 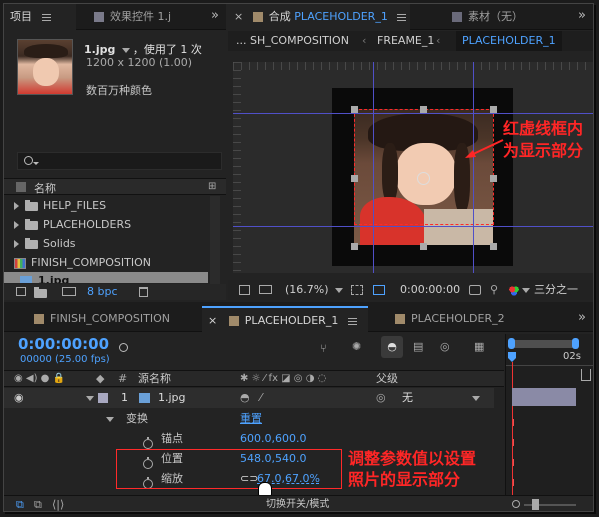 I want to click on layer-row: ◉ 1 1.jpg ◓ ⁄ ◎ 无, so click(x=249, y=398).